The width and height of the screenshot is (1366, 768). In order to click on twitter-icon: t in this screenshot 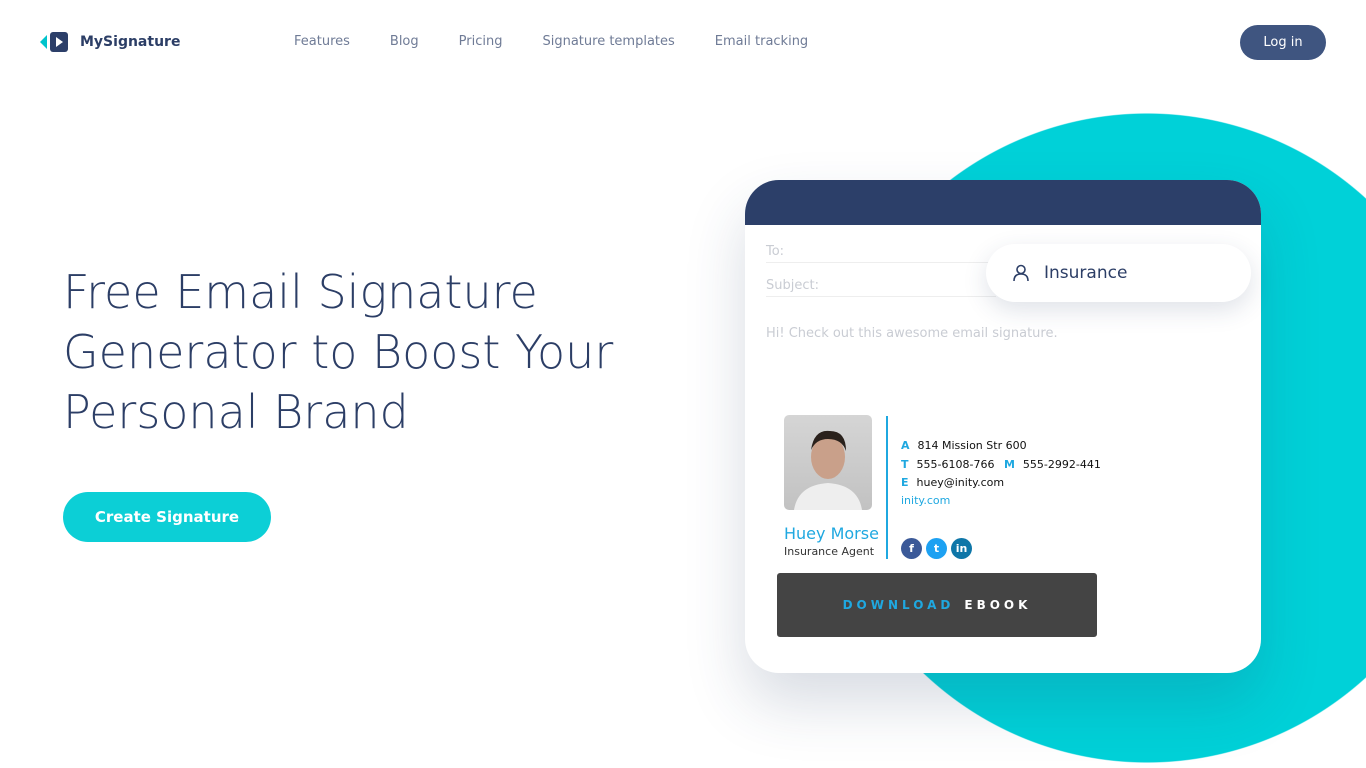, I will do `click(936, 548)`.